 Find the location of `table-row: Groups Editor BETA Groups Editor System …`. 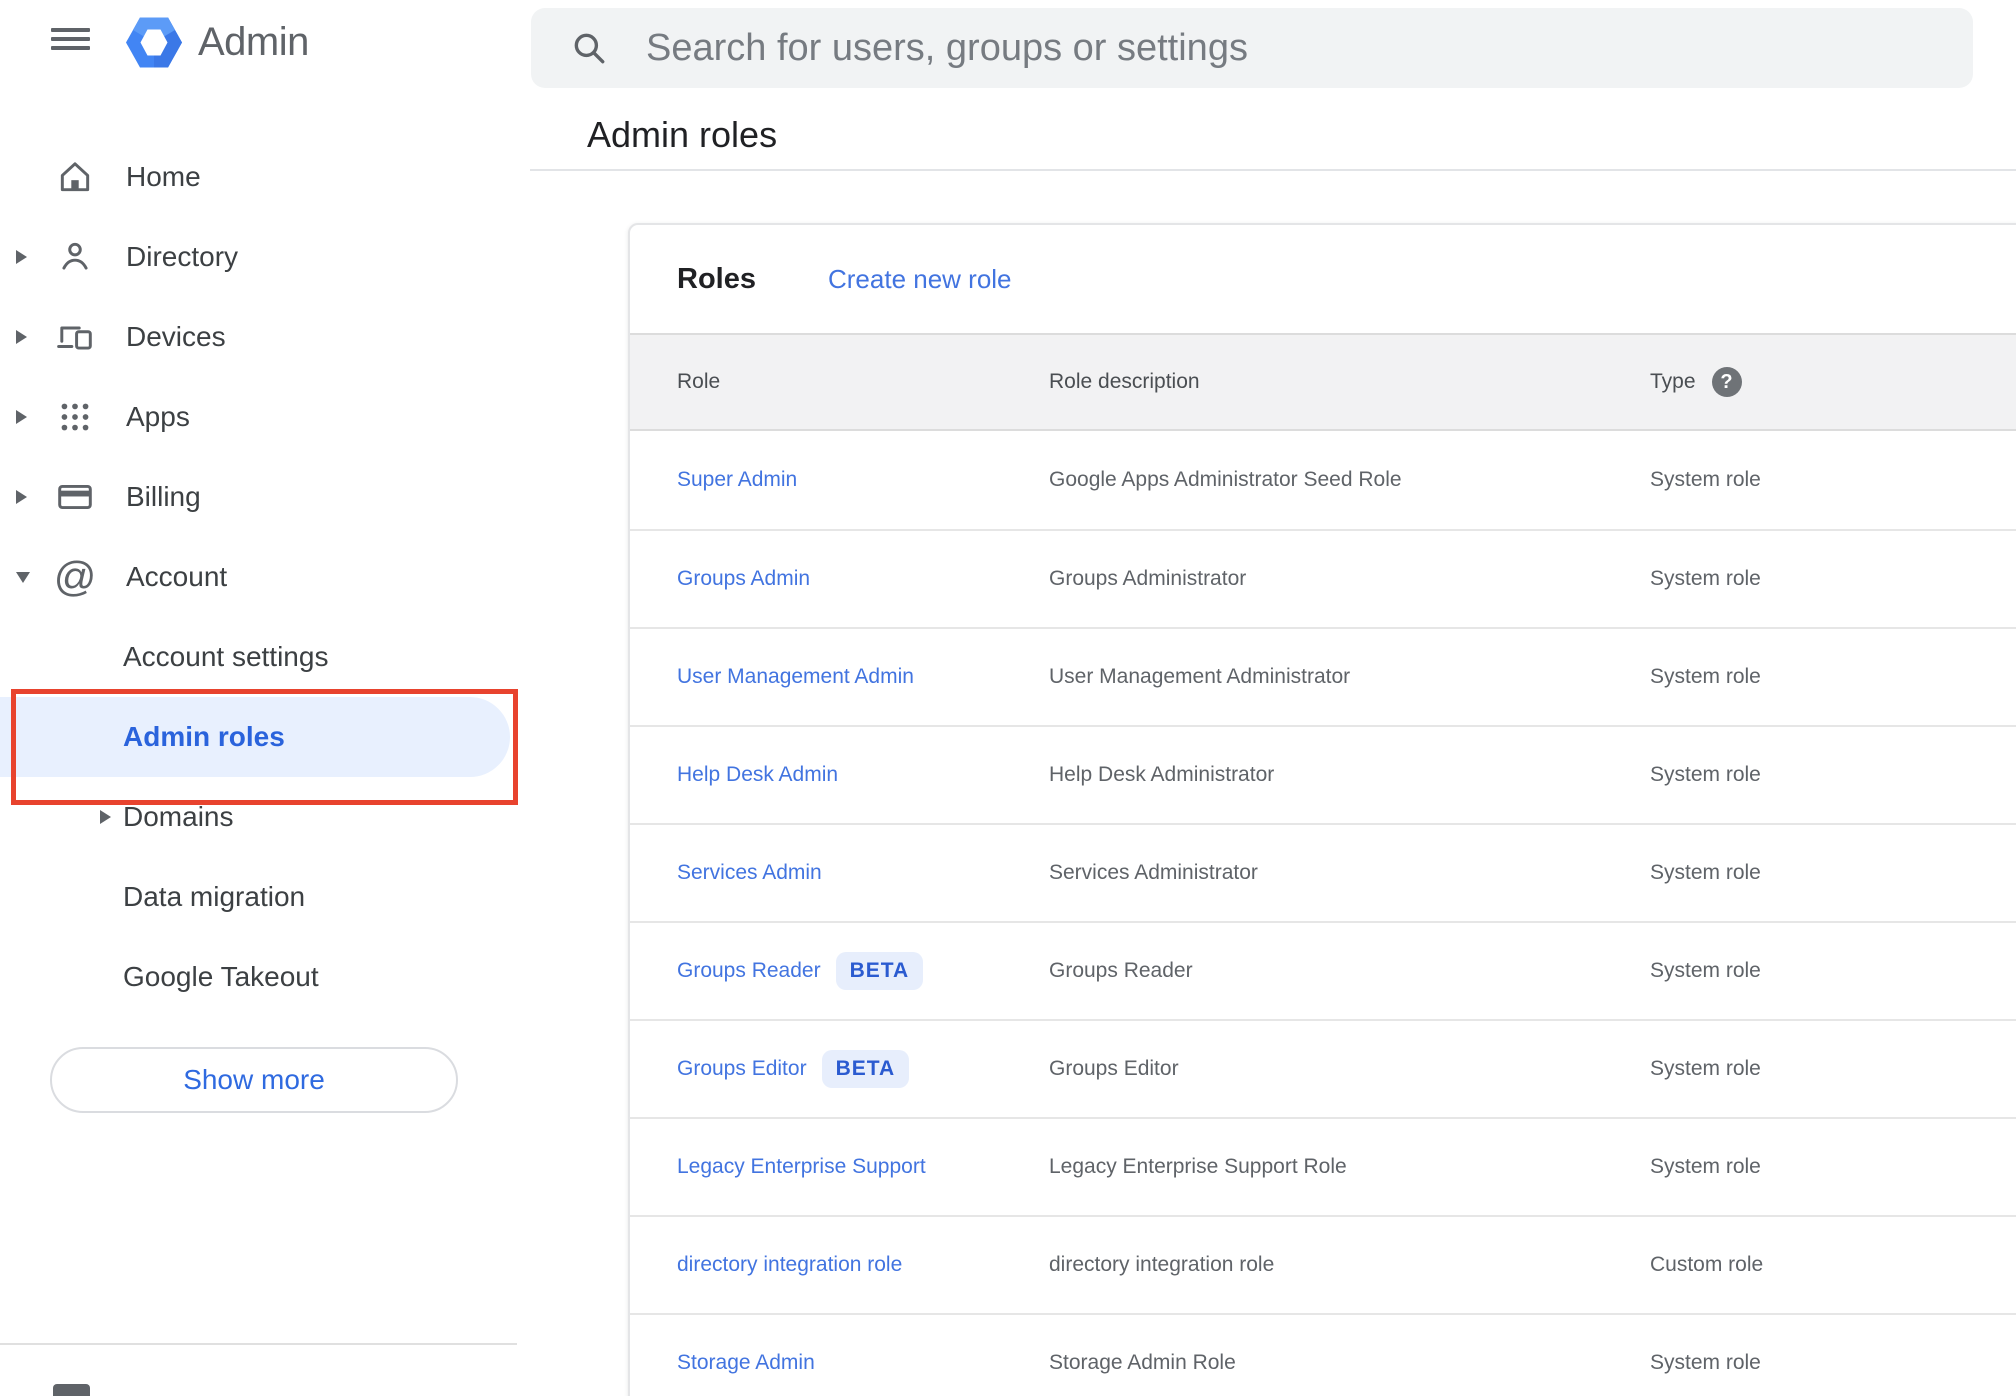

table-row: Groups Editor BETA Groups Editor System … is located at coordinates (1323, 1068).